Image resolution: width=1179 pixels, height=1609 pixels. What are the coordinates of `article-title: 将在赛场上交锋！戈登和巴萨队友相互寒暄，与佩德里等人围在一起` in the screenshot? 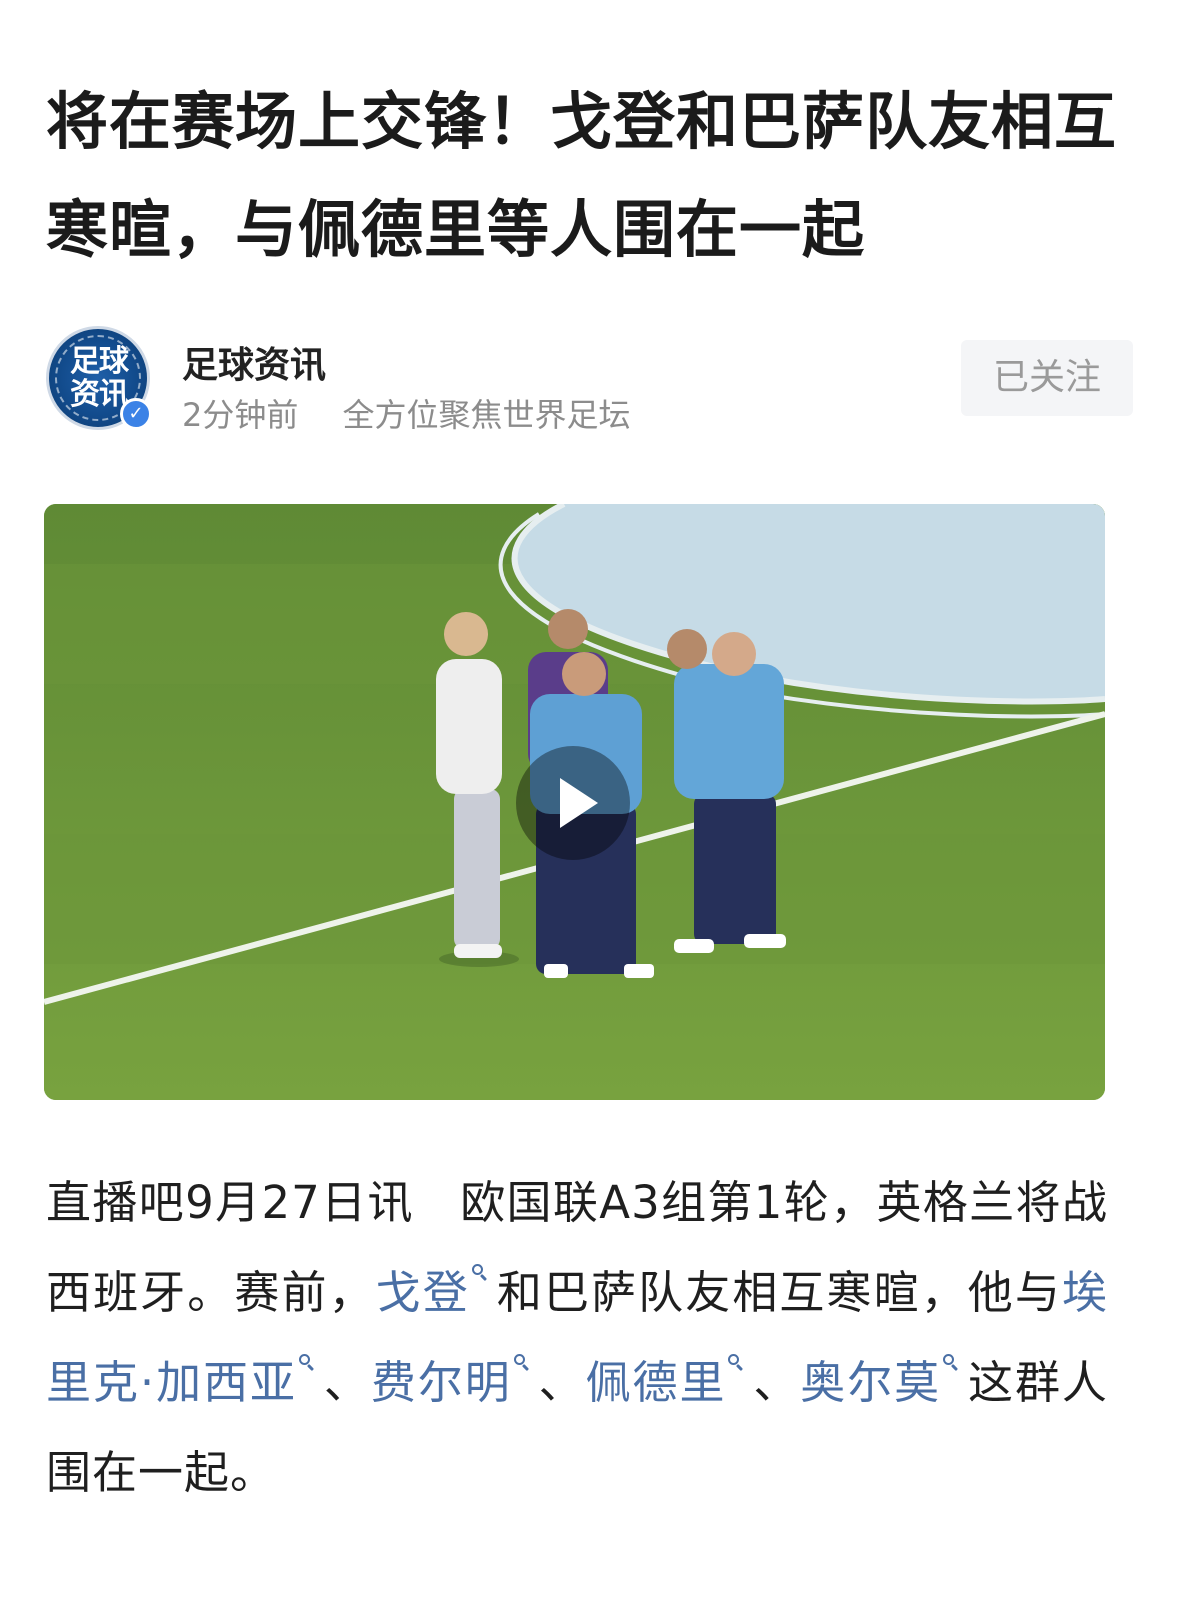 It's located at (582, 175).